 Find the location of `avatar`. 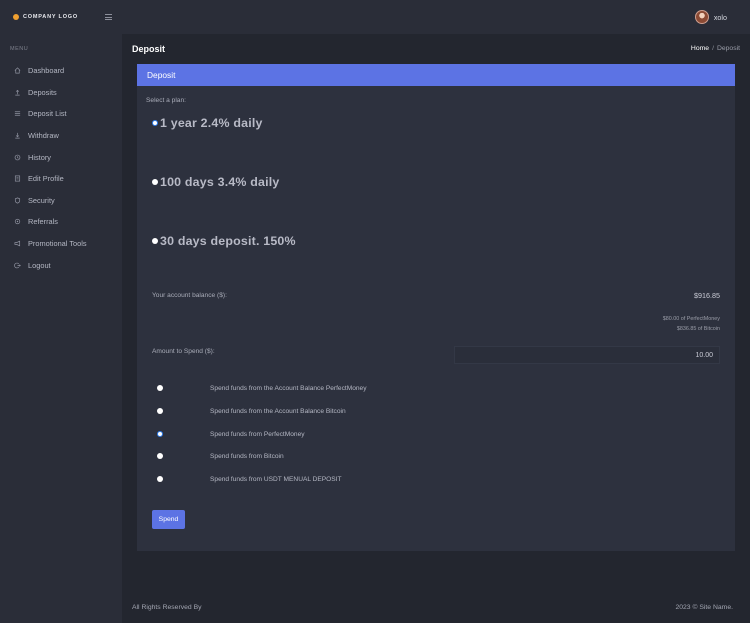

avatar is located at coordinates (701, 17).